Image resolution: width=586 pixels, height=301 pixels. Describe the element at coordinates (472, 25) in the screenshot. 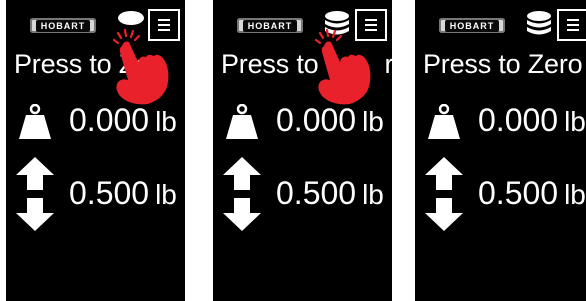

I see `hobart-logo: HOBART` at that location.